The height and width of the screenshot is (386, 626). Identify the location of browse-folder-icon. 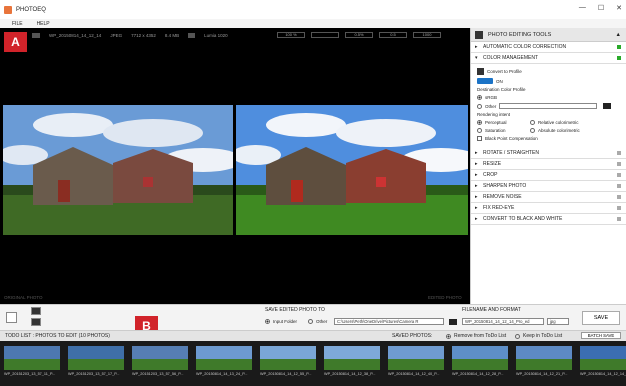
(453, 322).